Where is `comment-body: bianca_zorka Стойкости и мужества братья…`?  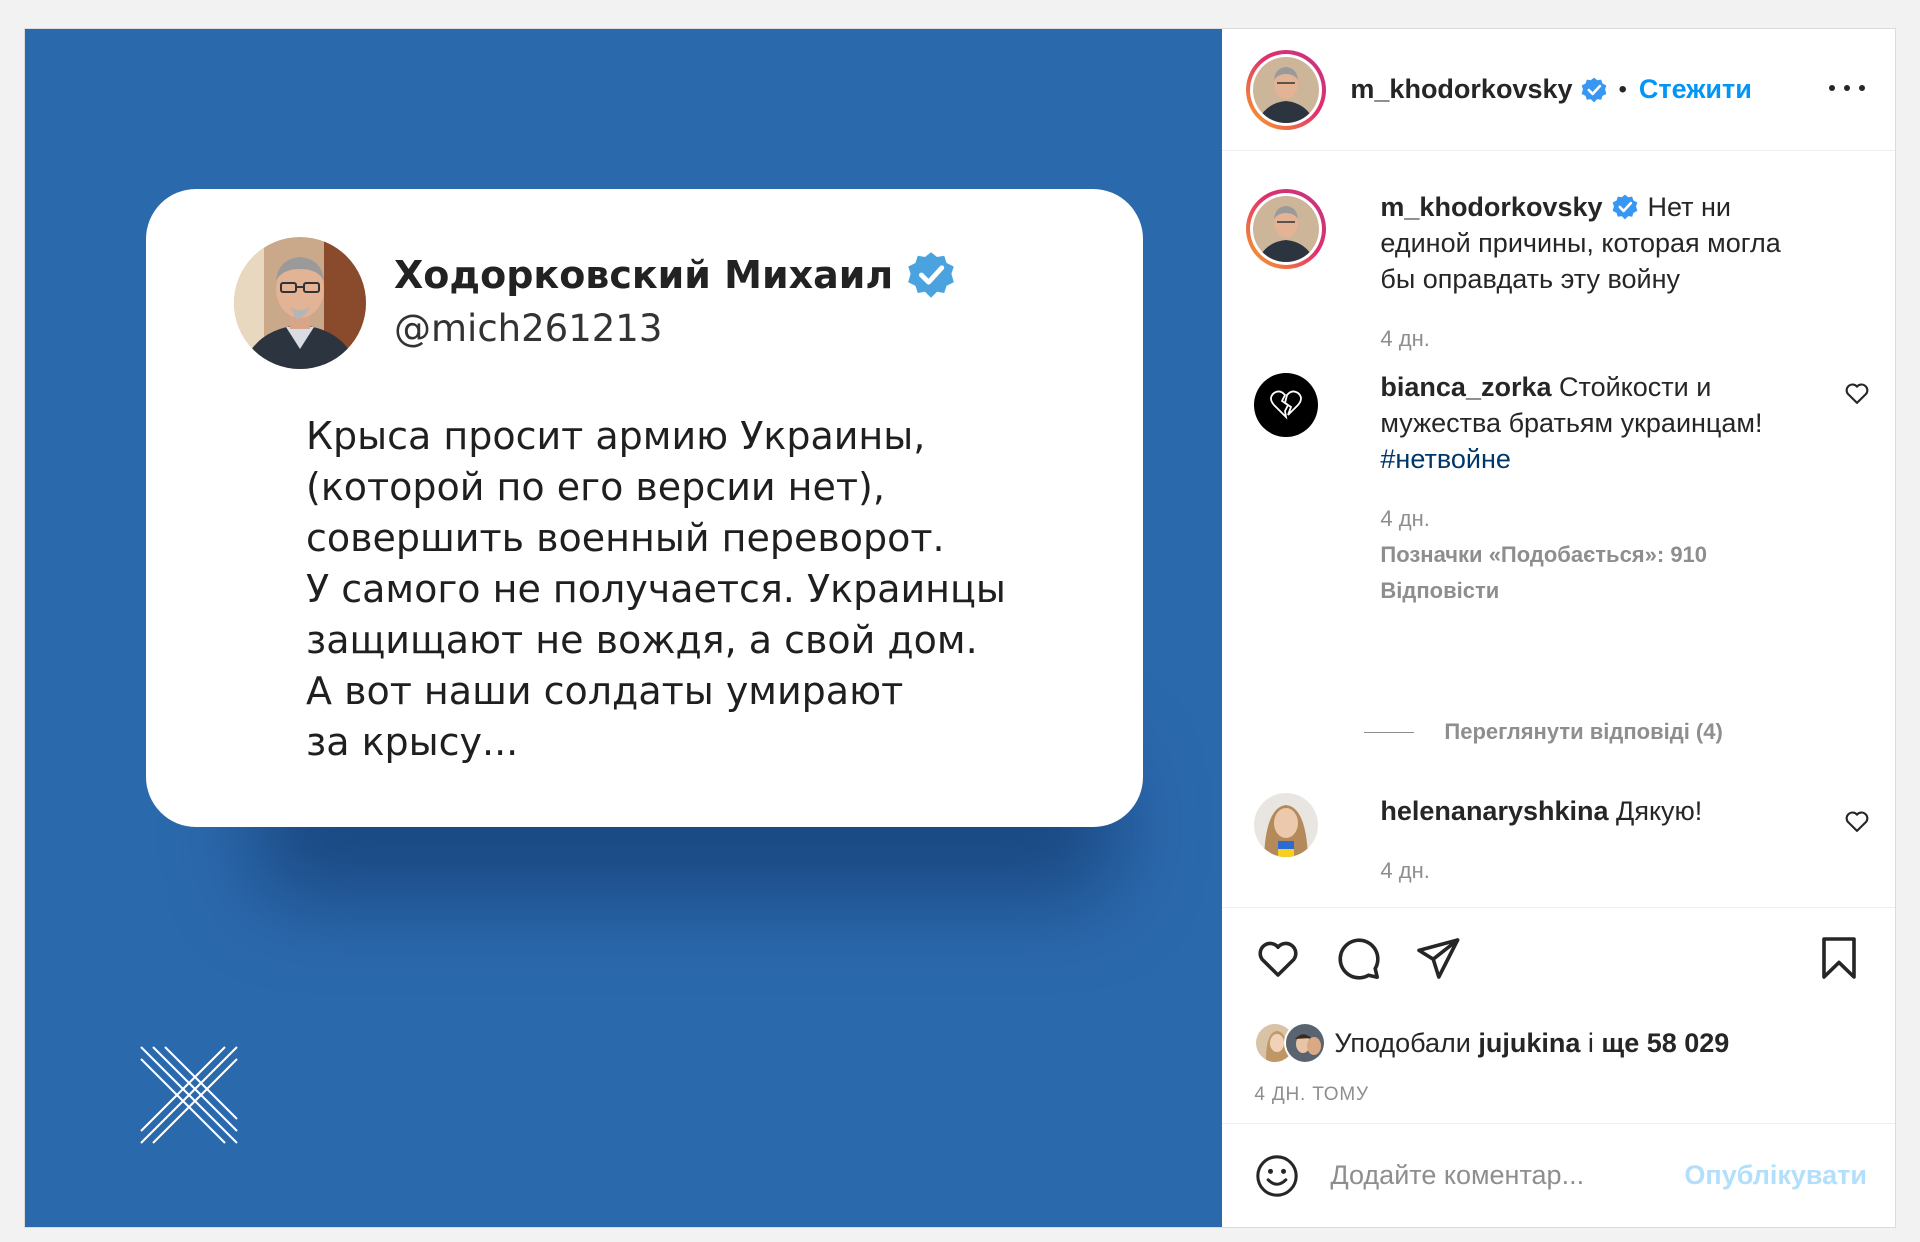 comment-body: bianca_zorka Стойкости и мужества братья… is located at coordinates (1600, 489).